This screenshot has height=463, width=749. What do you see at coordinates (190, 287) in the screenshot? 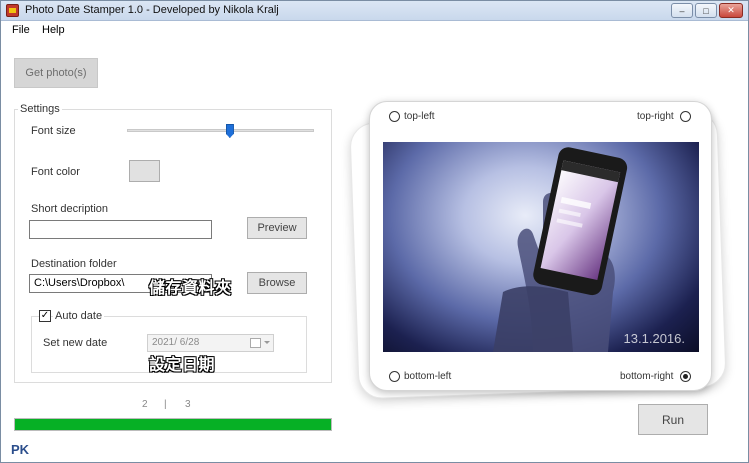
I see `folder-annotation: 儲存資料夾` at bounding box center [190, 287].